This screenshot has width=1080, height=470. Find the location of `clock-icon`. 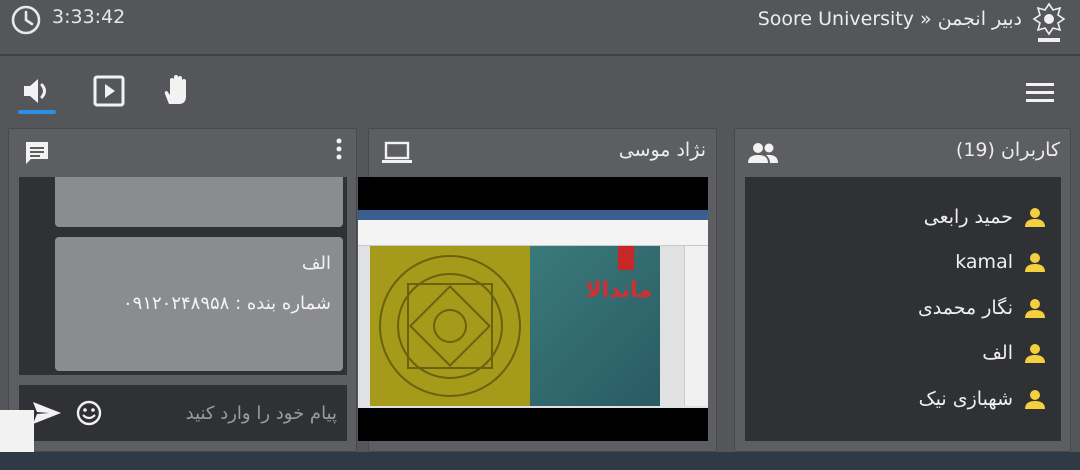

clock-icon is located at coordinates (26, 20).